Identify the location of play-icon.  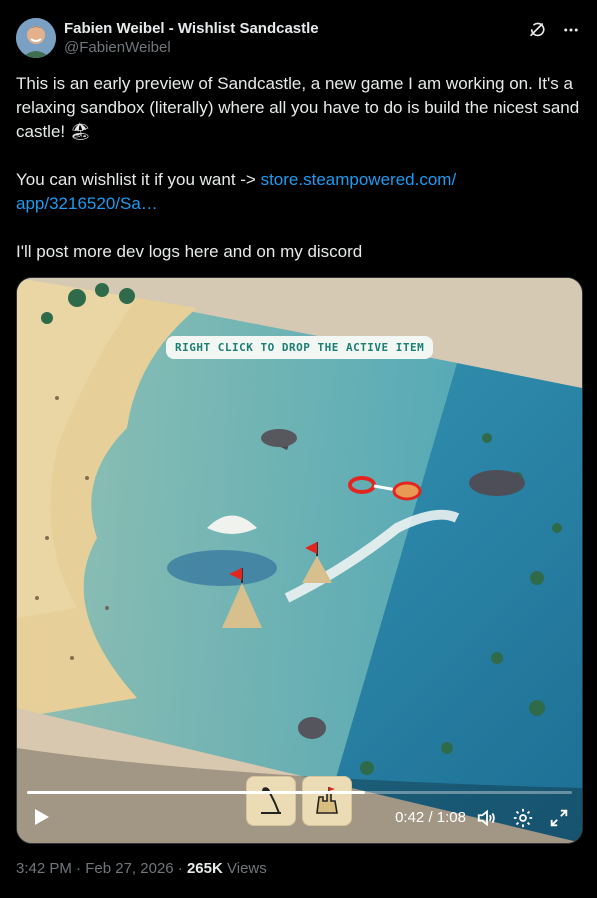
(41, 817).